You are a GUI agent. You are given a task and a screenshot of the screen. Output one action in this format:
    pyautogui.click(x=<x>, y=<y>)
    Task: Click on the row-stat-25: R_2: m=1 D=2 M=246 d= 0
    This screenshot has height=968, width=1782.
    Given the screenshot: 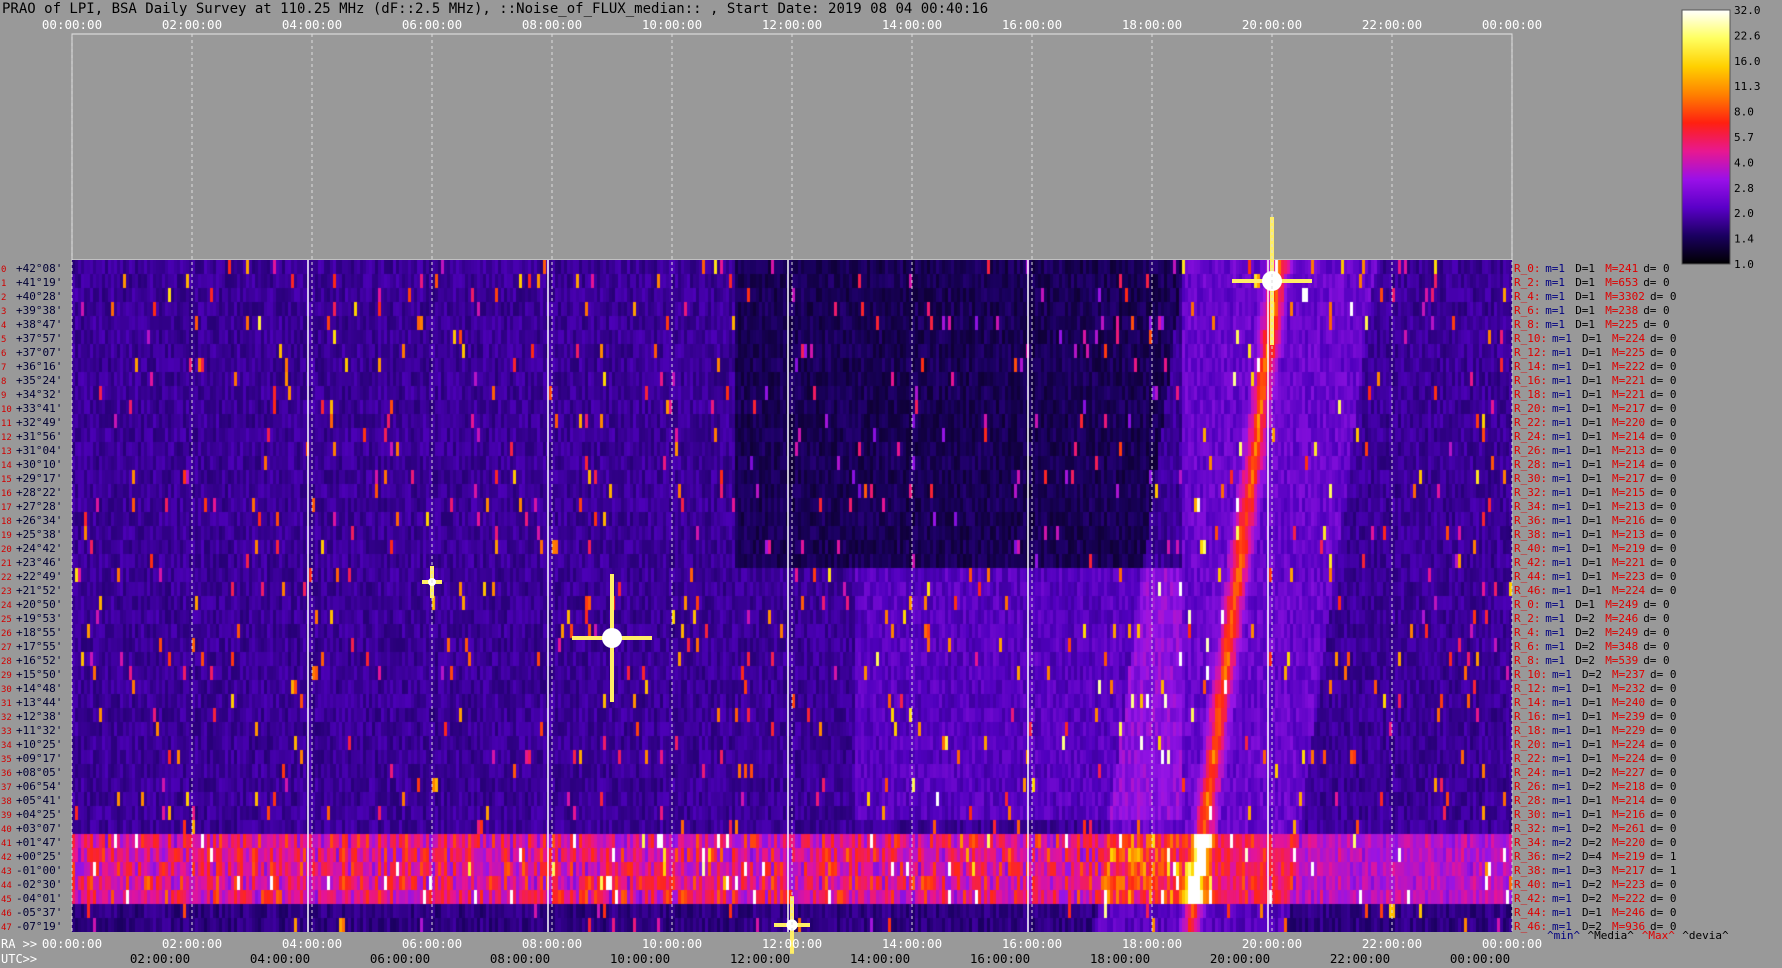 What is the action you would take?
    pyautogui.click(x=1592, y=618)
    